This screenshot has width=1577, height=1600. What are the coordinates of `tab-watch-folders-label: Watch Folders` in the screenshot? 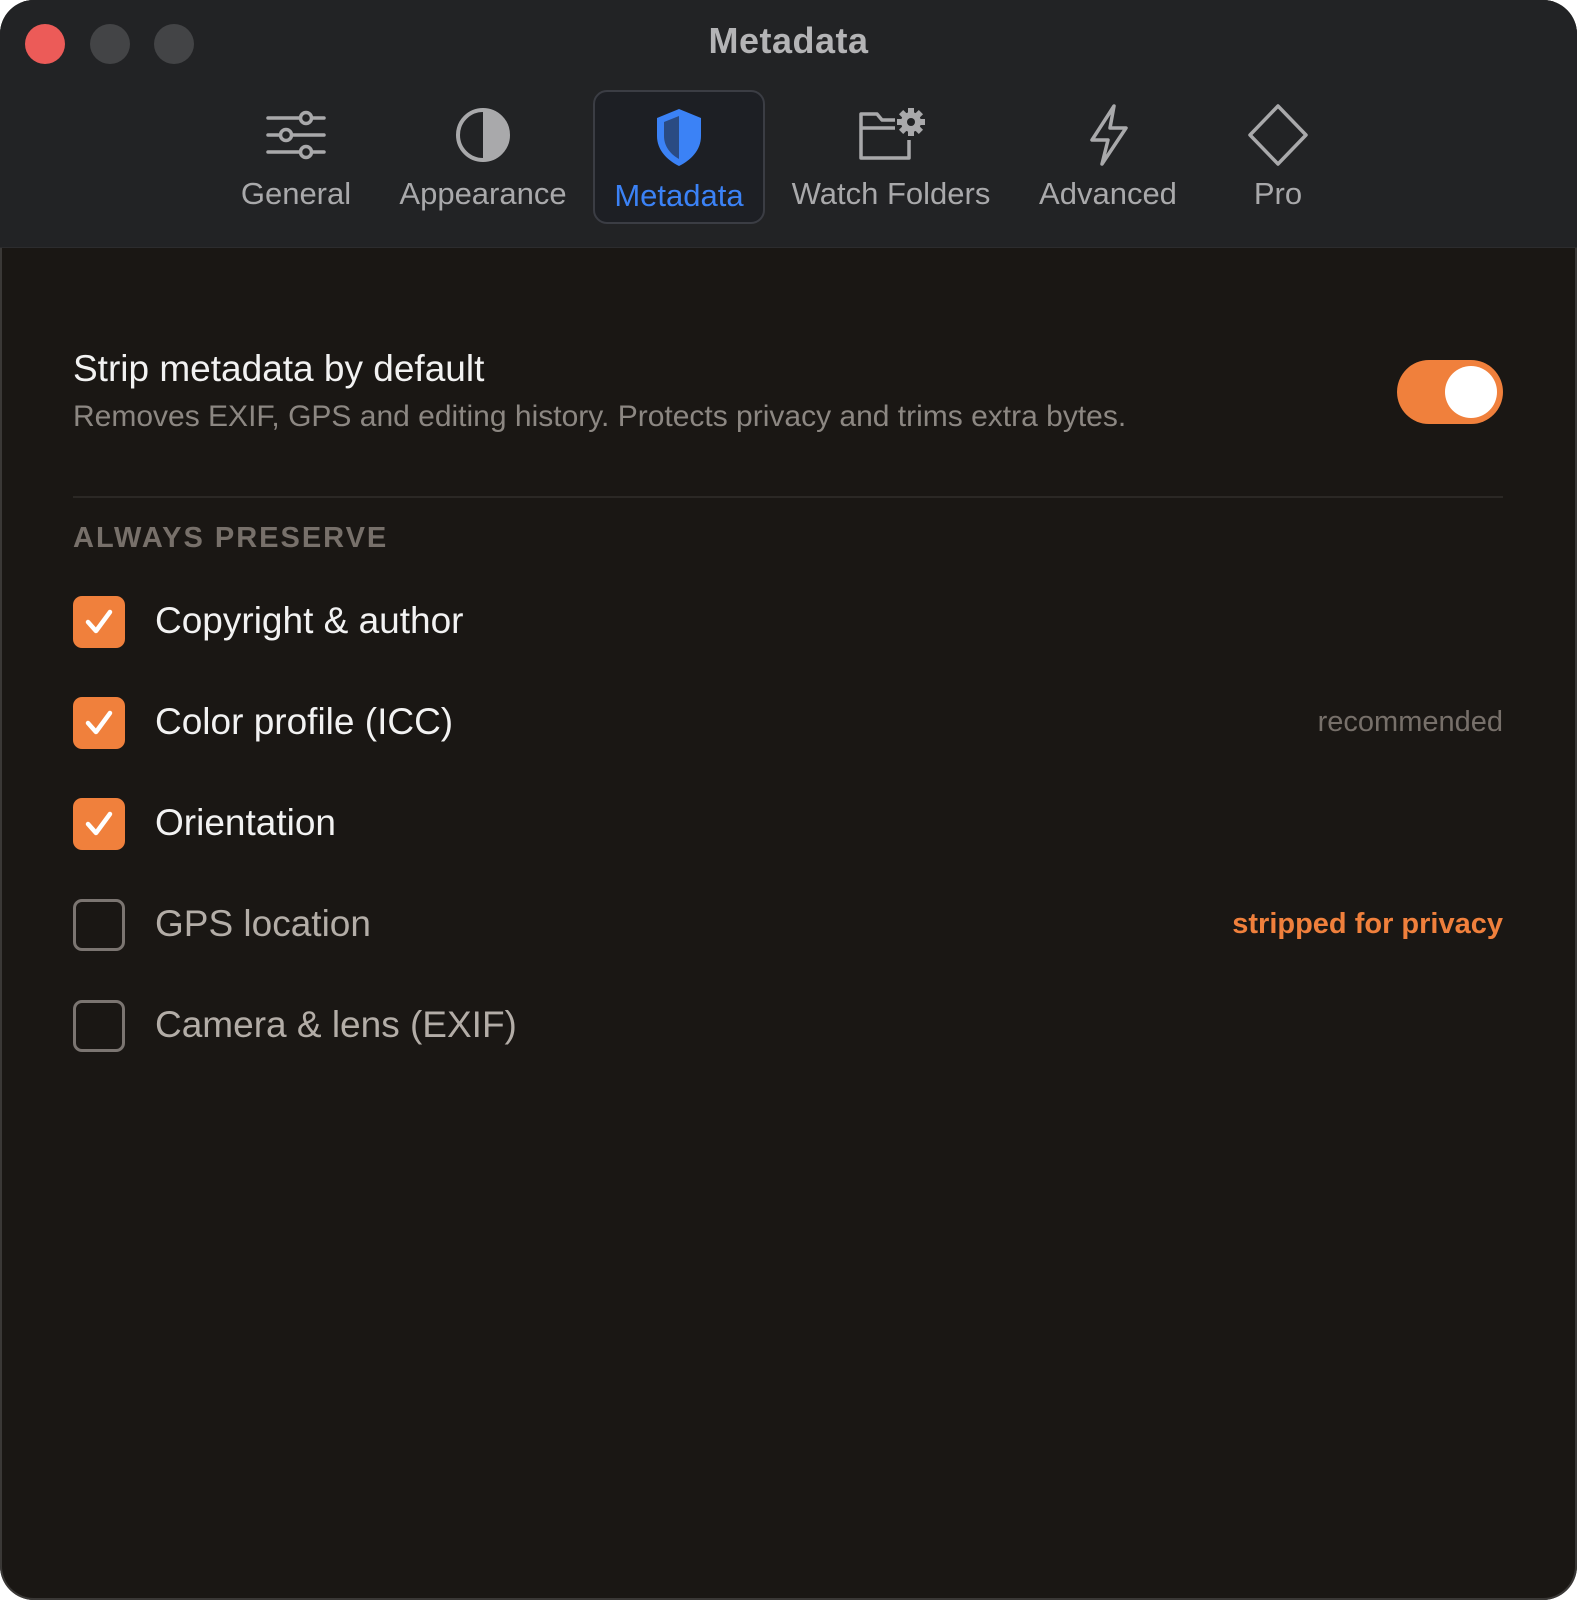 It's located at (891, 193).